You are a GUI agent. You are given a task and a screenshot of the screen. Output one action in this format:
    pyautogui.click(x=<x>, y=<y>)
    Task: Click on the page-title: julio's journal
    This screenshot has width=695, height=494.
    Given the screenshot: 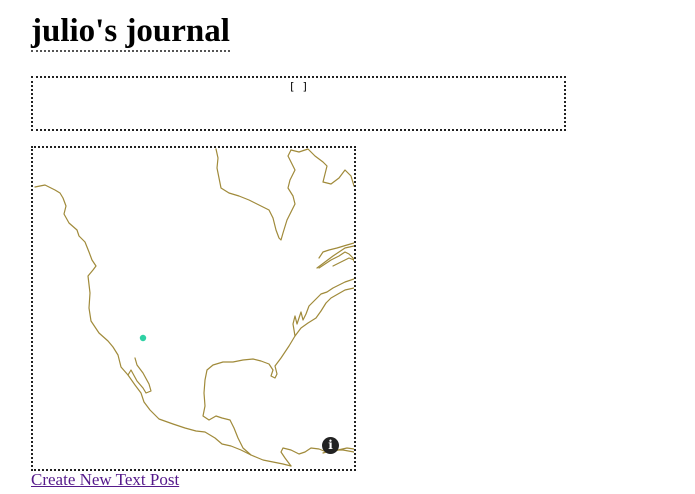 What is the action you would take?
    pyautogui.click(x=130, y=32)
    